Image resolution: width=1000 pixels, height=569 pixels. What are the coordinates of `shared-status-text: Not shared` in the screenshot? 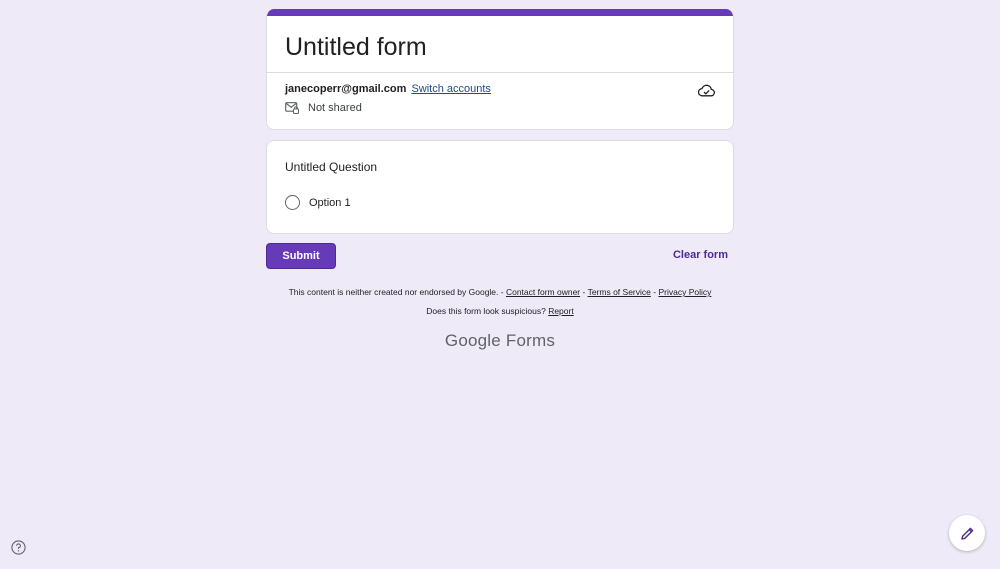 It's located at (335, 108).